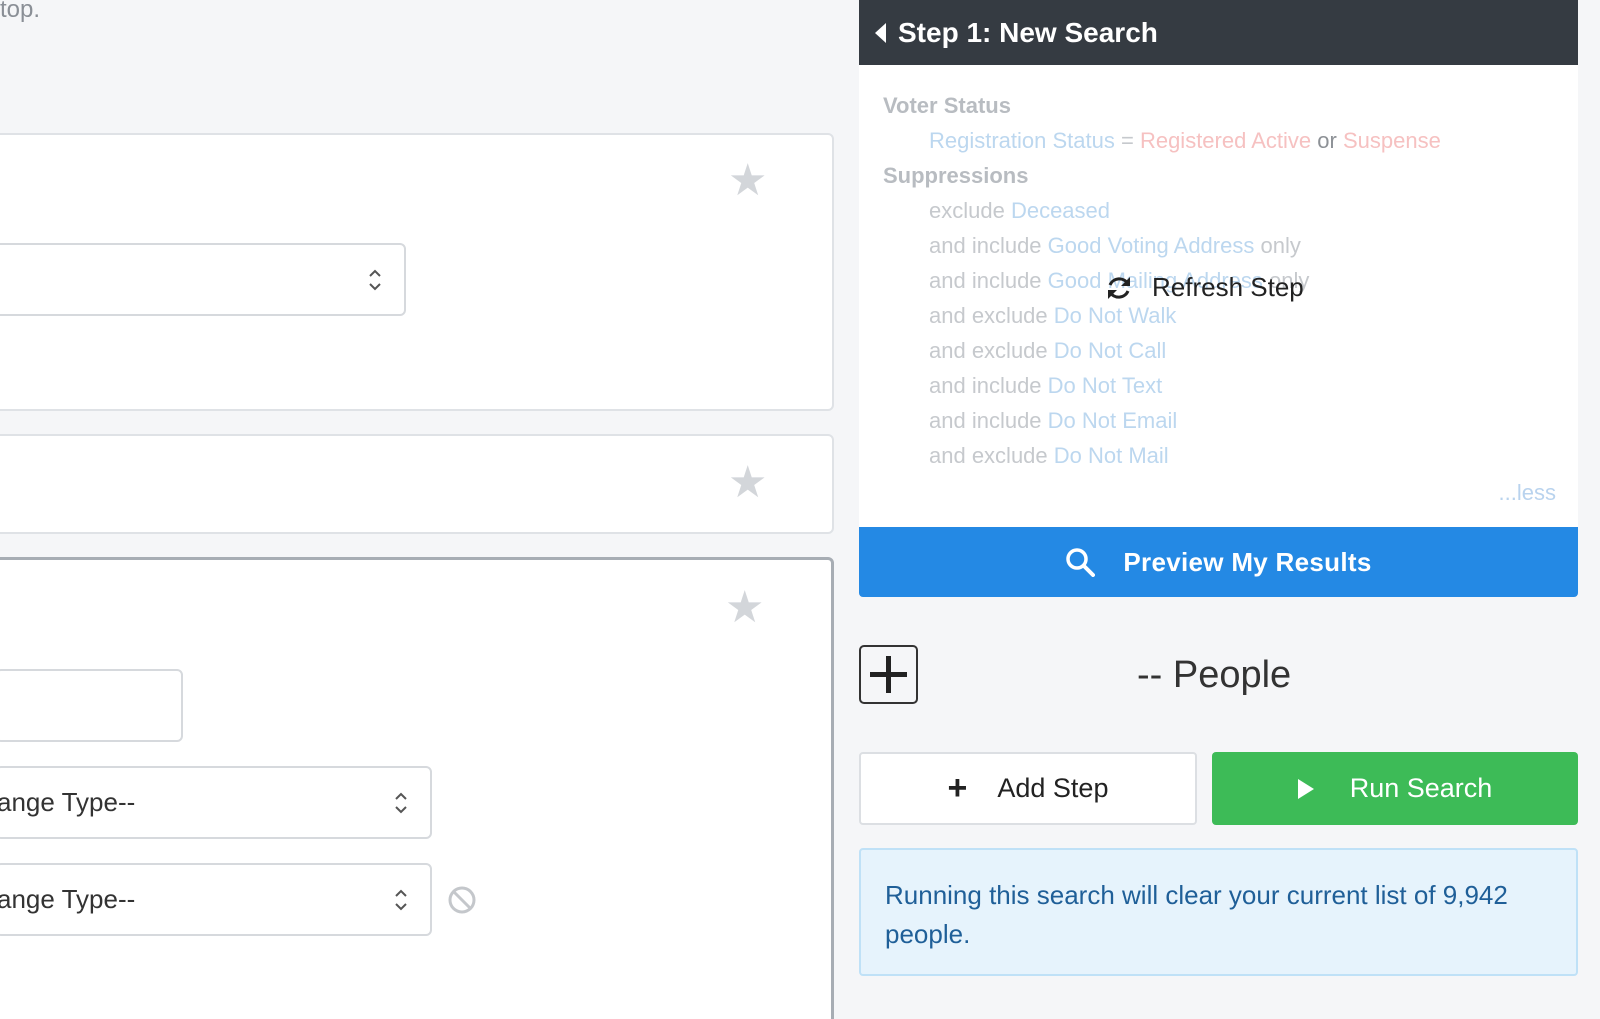 The width and height of the screenshot is (1600, 1019). I want to click on add-step-button: + Add Step, so click(1028, 788).